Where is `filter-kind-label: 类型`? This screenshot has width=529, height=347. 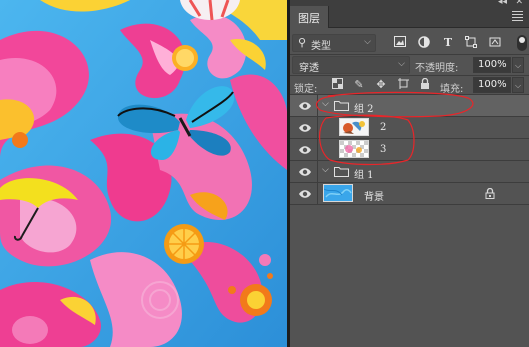 filter-kind-label: 类型 is located at coordinates (321, 46).